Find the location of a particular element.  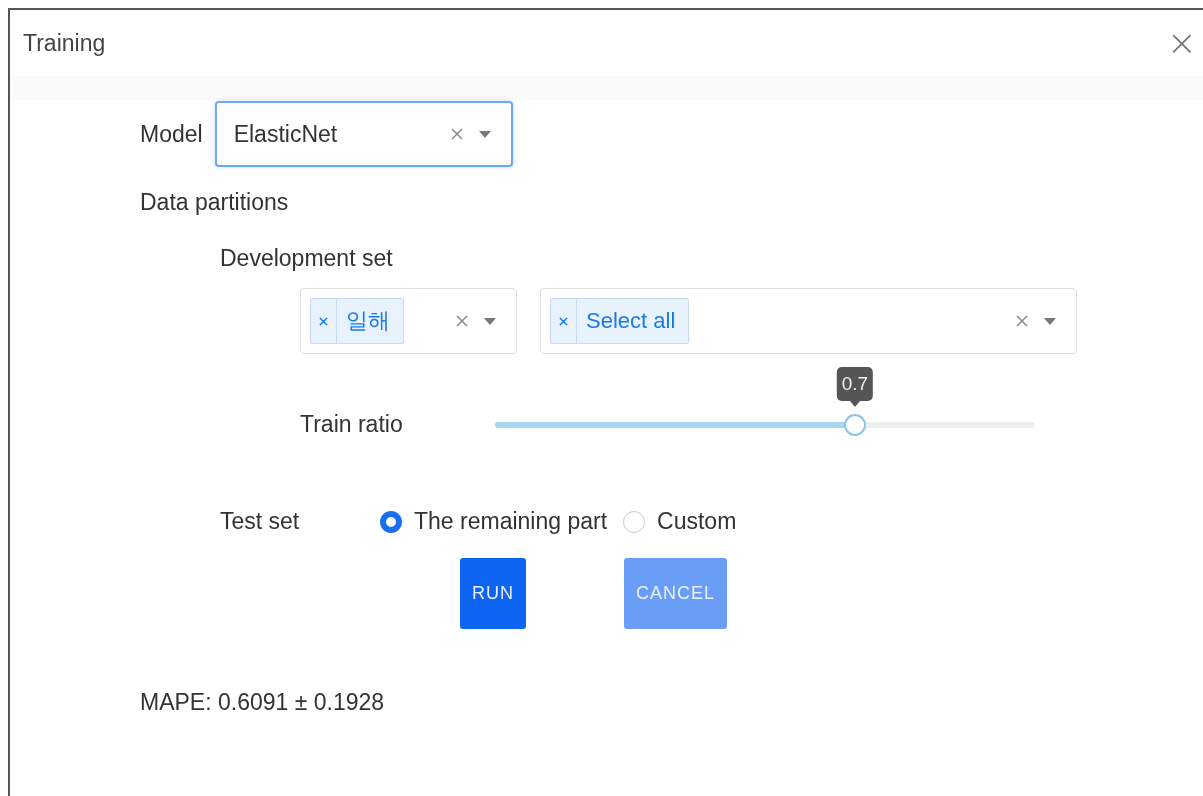

dialog-title: Training is located at coordinates (64, 43).